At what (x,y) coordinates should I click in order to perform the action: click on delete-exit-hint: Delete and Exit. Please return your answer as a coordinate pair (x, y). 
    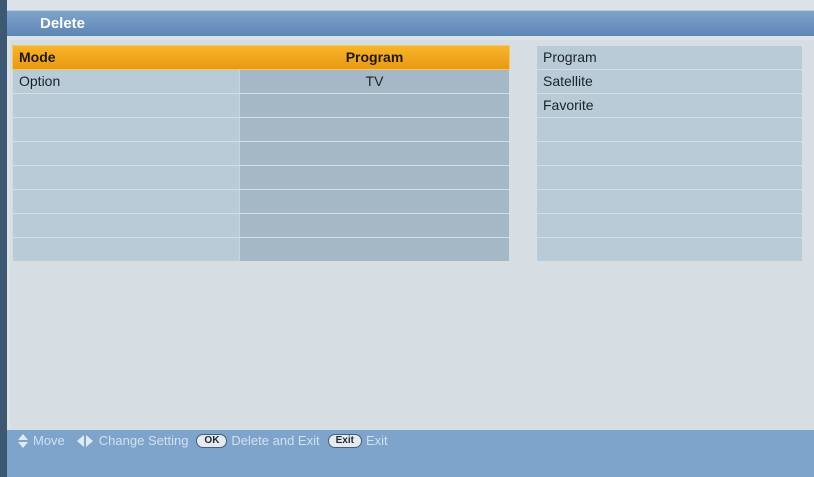
    Looking at the image, I should click on (275, 440).